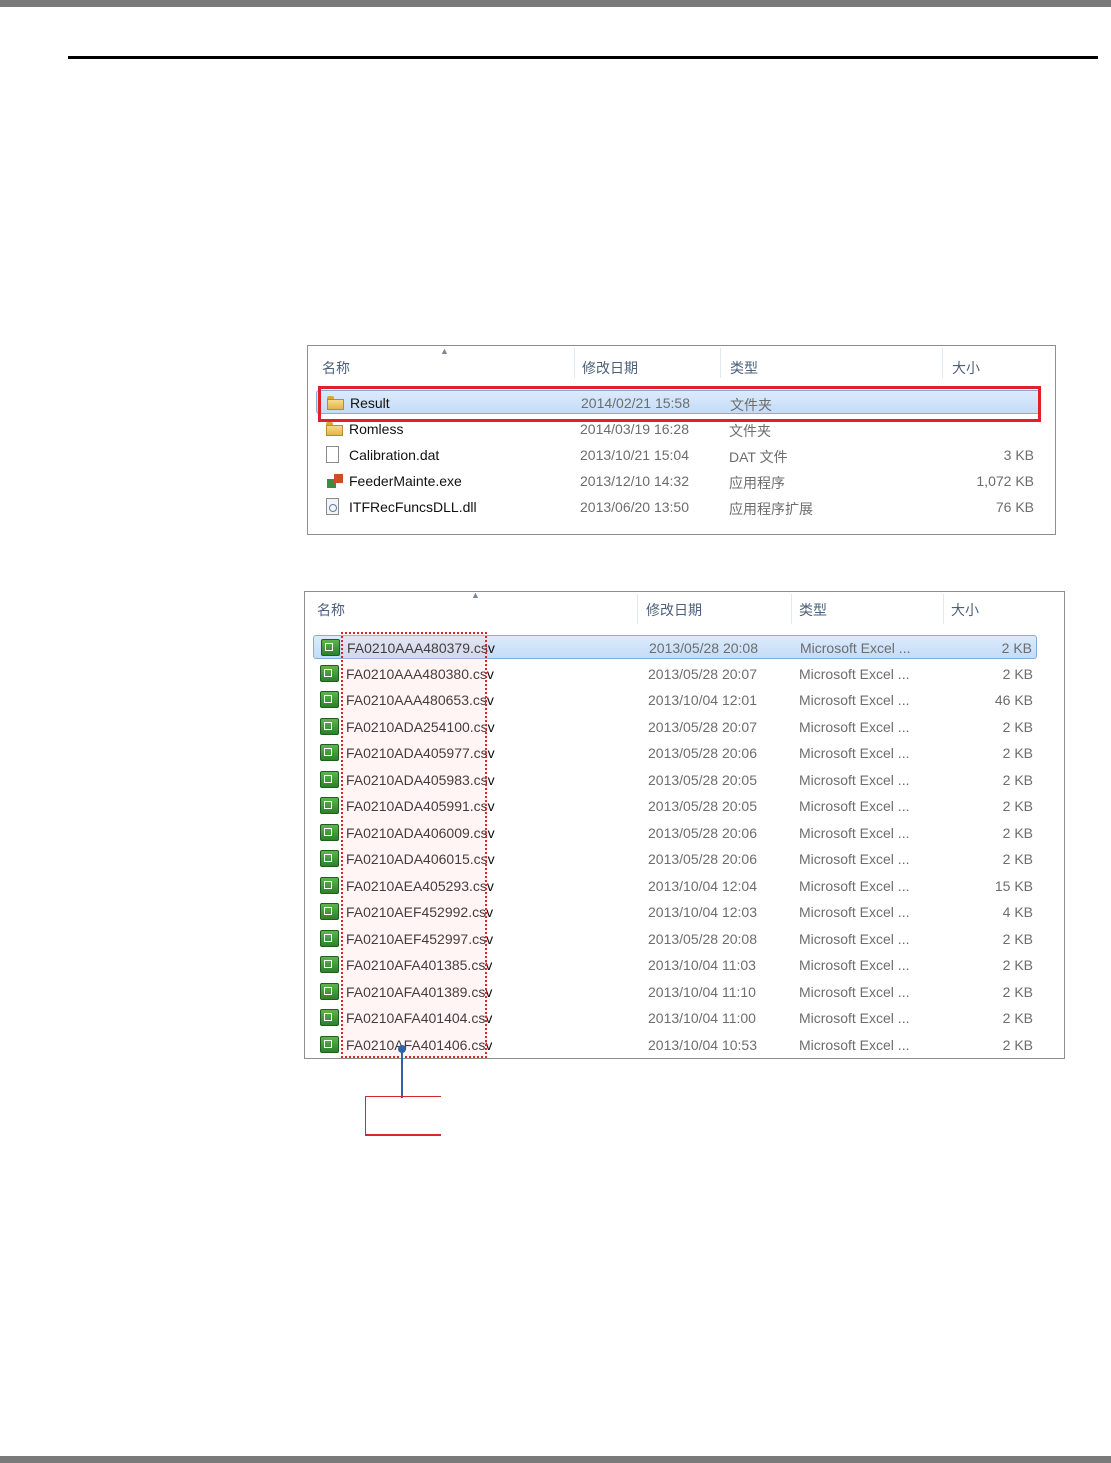 The height and width of the screenshot is (1463, 1111). Describe the element at coordinates (1018, 455) in the screenshot. I see `file-size: 3 KB` at that location.